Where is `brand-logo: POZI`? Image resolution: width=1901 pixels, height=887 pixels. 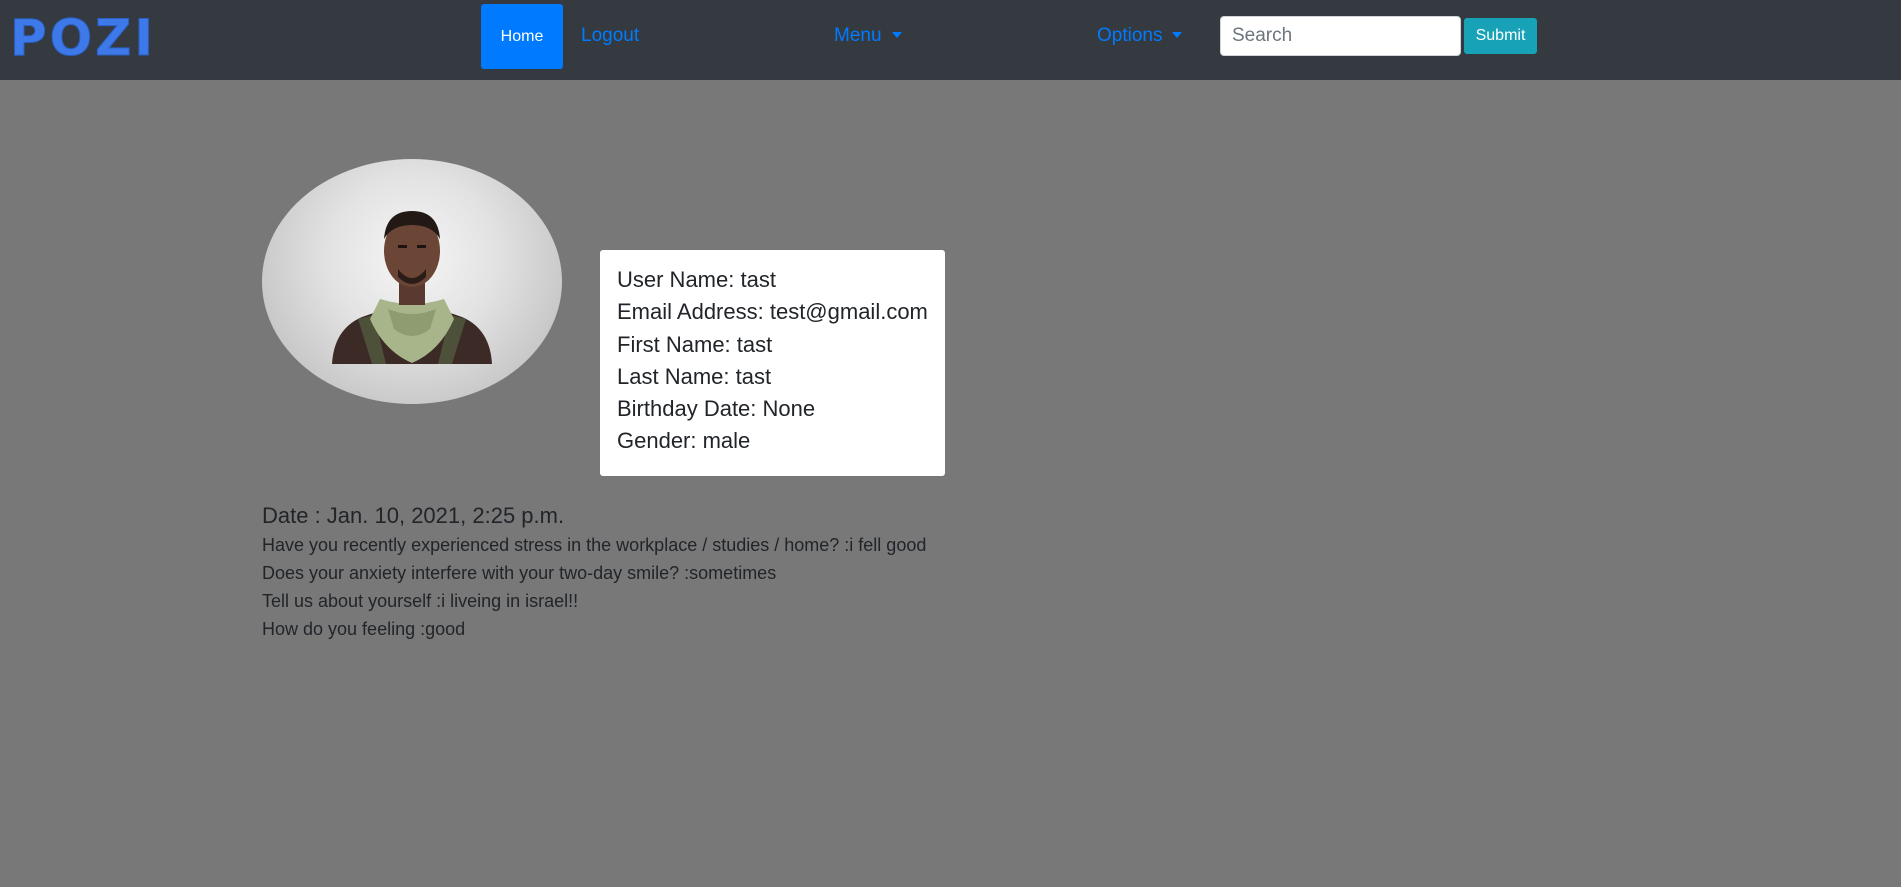
brand-logo: POZI is located at coordinates (82, 38).